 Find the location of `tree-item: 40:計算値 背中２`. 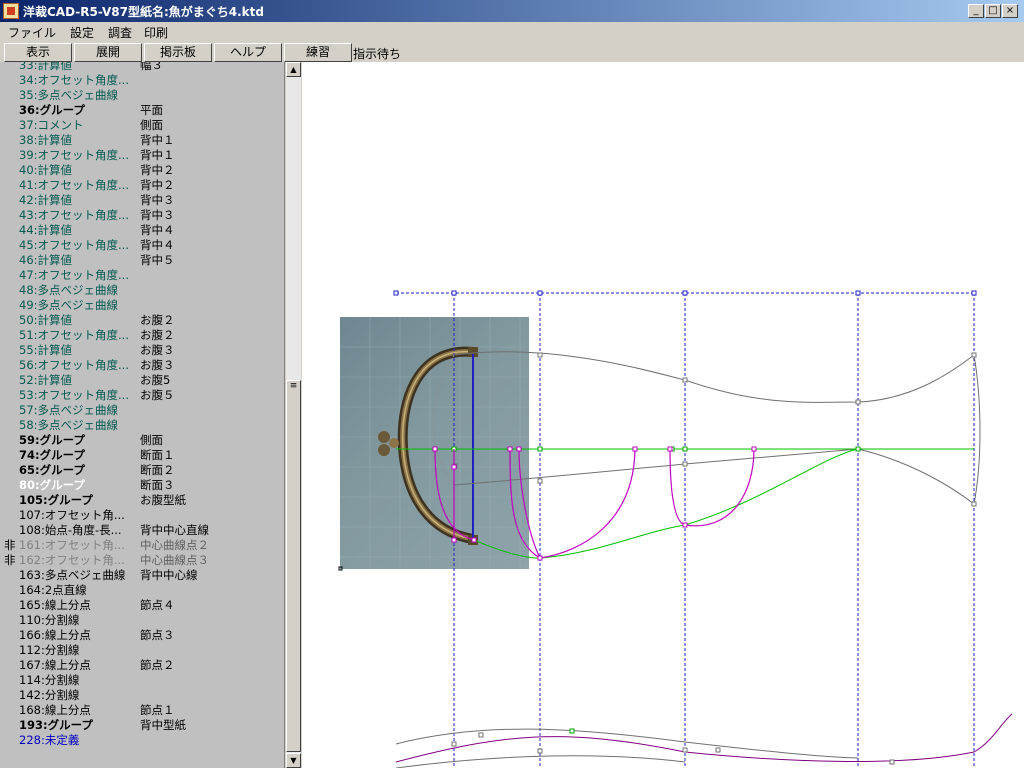

tree-item: 40:計算値 背中２ is located at coordinates (142, 170).